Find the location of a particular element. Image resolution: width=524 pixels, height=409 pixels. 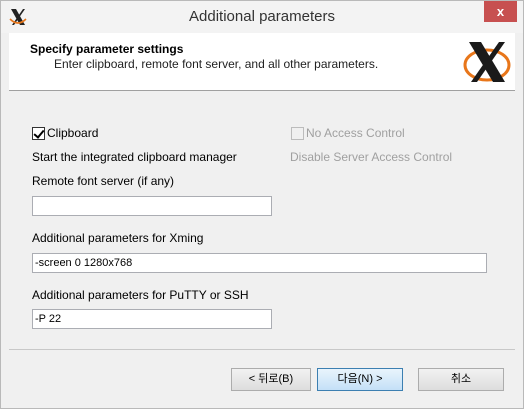

clipboard-label: Clipboard is located at coordinates (72, 133).